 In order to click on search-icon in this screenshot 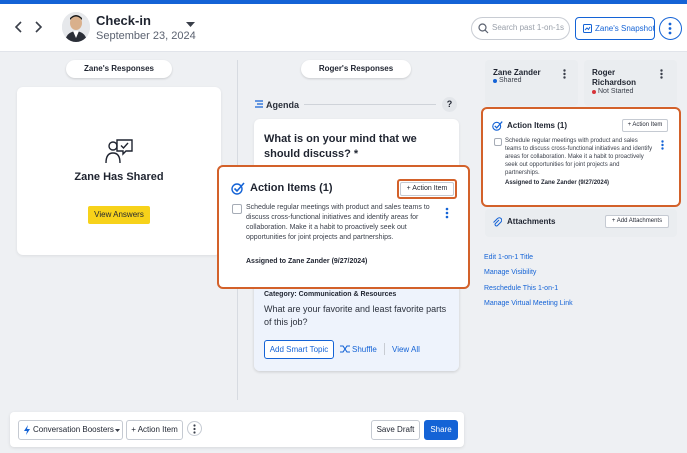, I will do `click(483, 28)`.